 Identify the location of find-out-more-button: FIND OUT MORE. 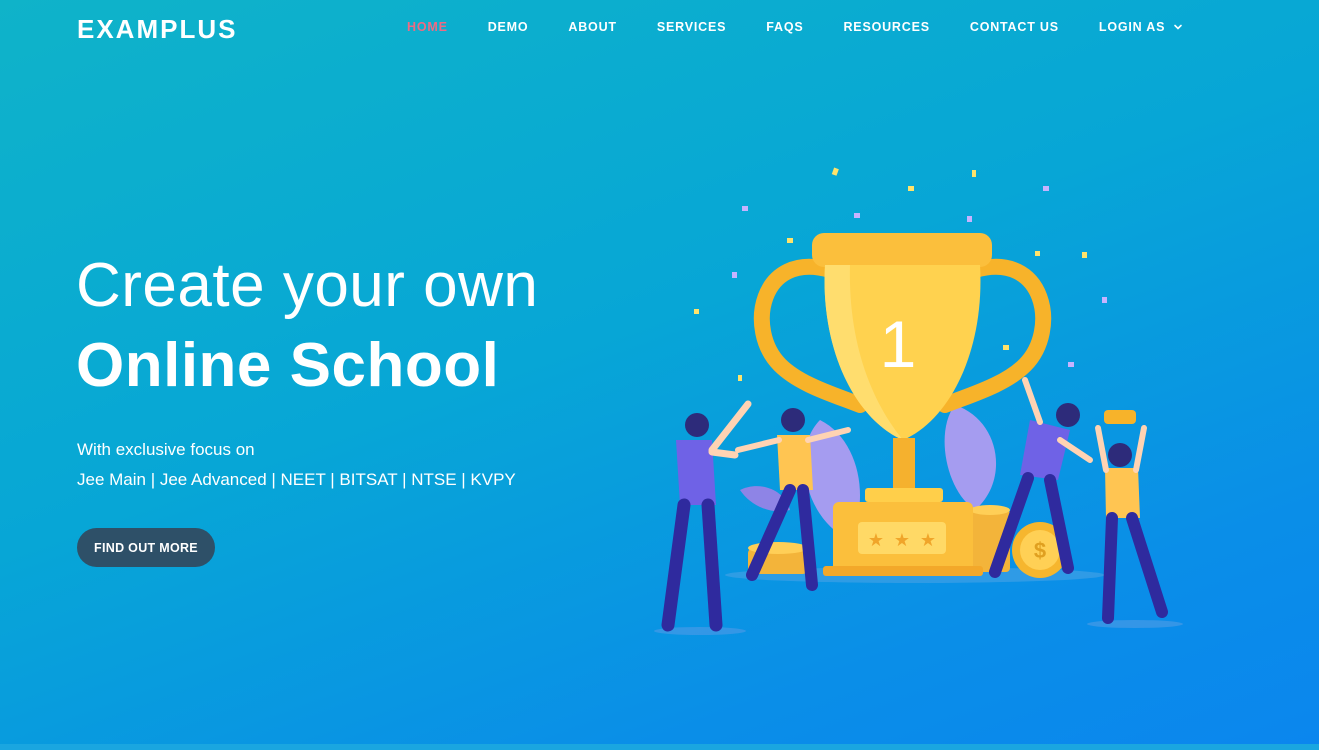
(146, 547).